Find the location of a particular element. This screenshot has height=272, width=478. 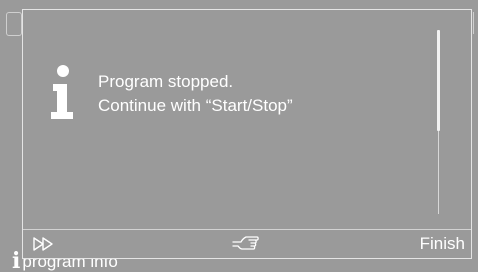

background-tab-fragment-right is located at coordinates (475, 23).